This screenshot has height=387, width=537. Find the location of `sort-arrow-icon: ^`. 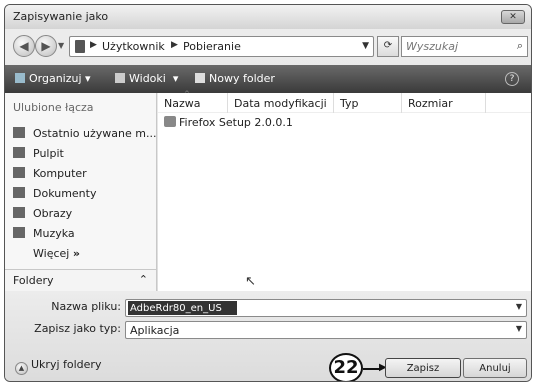

sort-arrow-icon: ^ is located at coordinates (187, 94).